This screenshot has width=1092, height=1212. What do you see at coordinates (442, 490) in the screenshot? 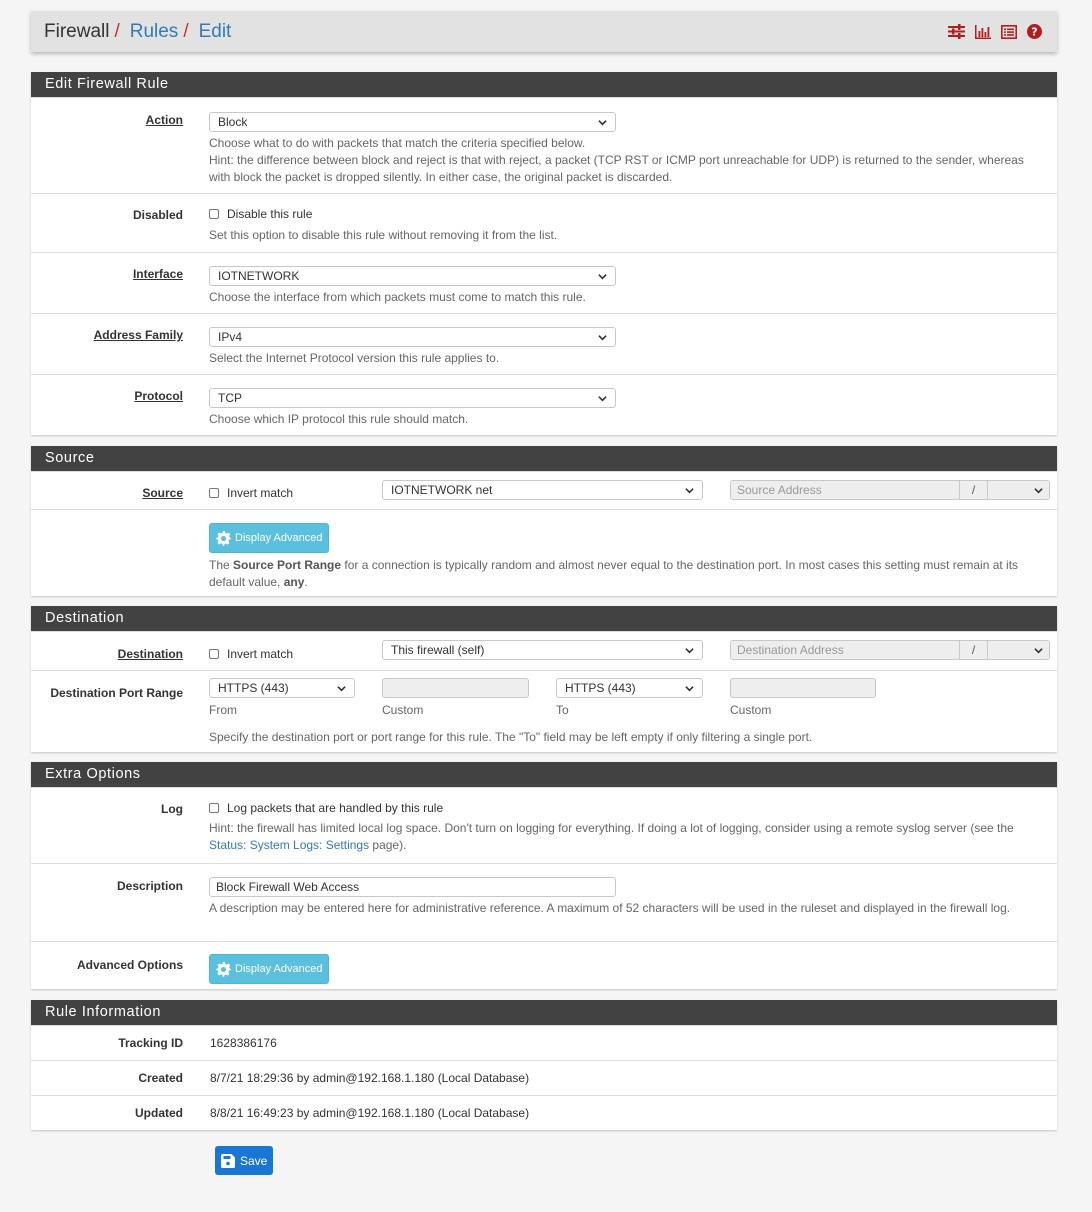
I see `source-type-value: IOTNETWORK net` at bounding box center [442, 490].